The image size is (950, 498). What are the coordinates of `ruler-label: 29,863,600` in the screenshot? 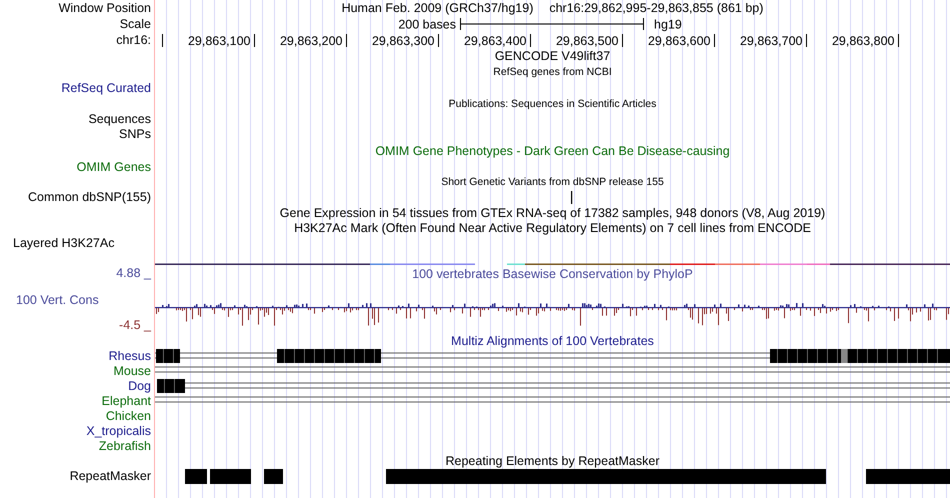 It's located at (679, 41).